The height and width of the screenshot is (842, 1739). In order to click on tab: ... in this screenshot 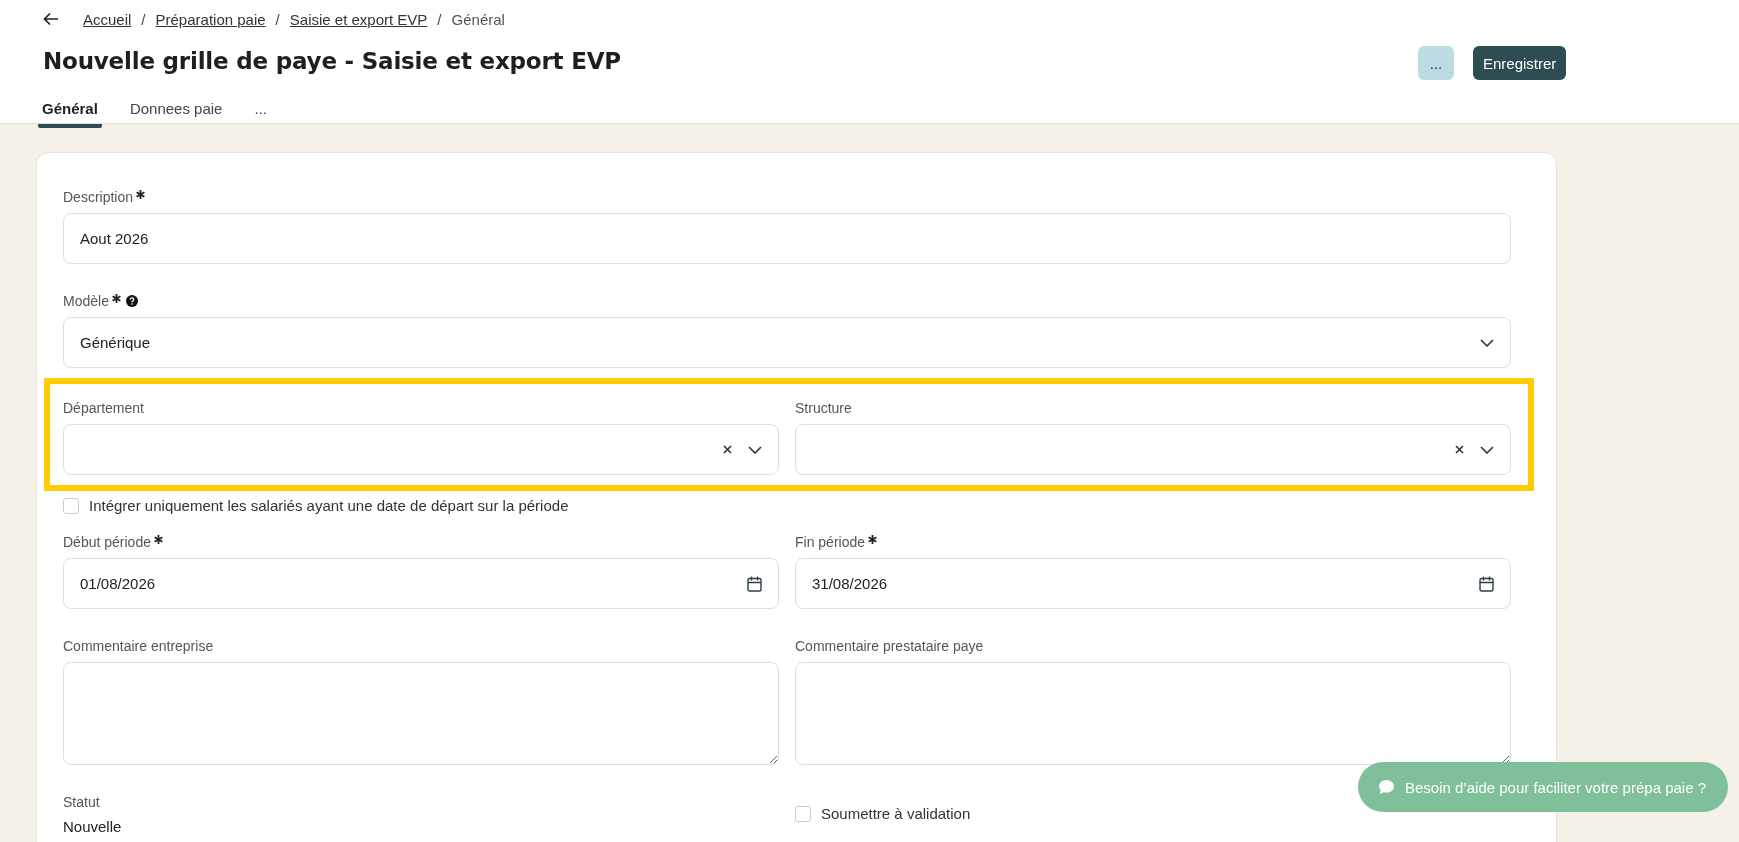, I will do `click(260, 113)`.